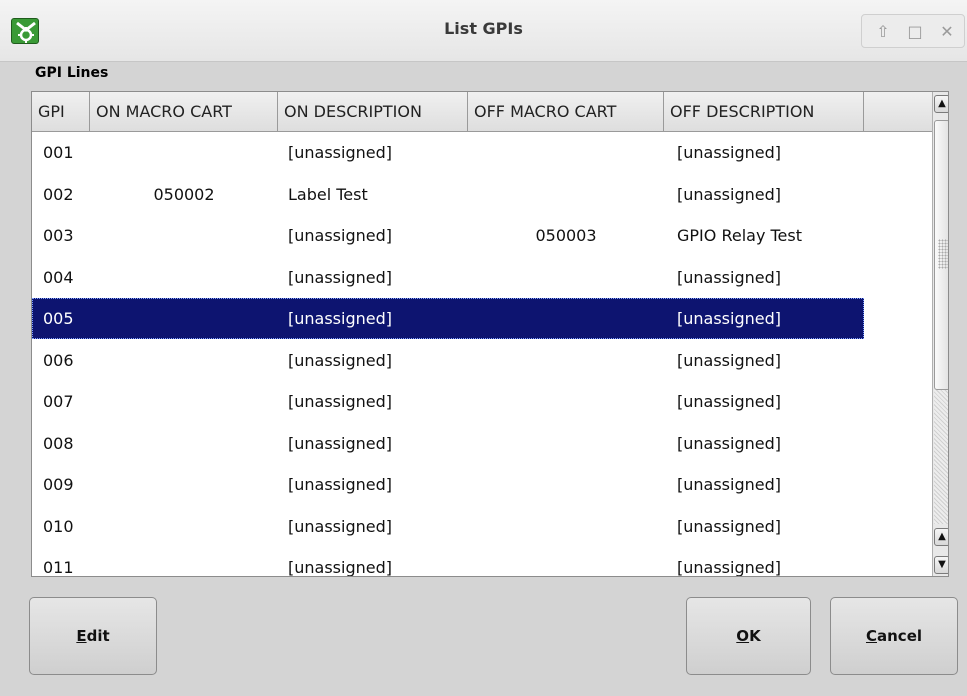 This screenshot has height=696, width=967. I want to click on scrollbar-grip, so click(943, 254).